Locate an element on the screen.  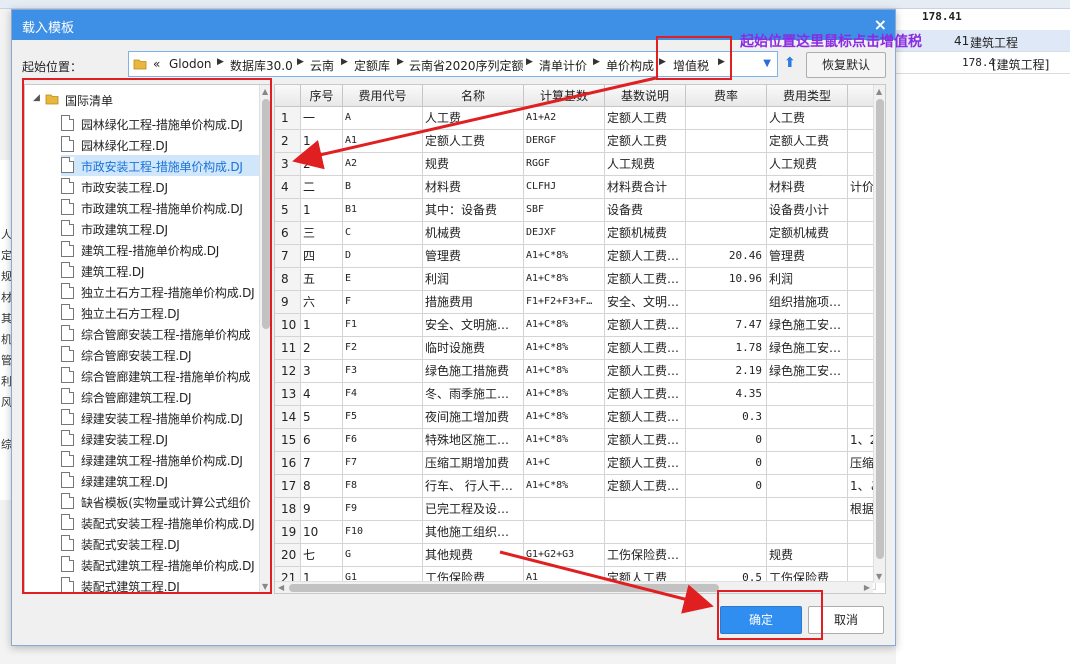
grid-cell: 7.47 is located at coordinates (726, 325).